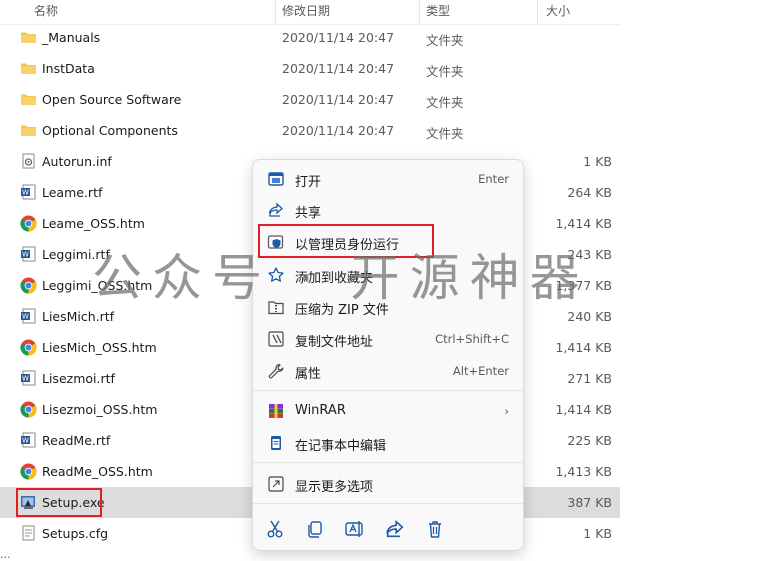 The image size is (765, 561). I want to click on file-size: 243 KB, so click(589, 254).